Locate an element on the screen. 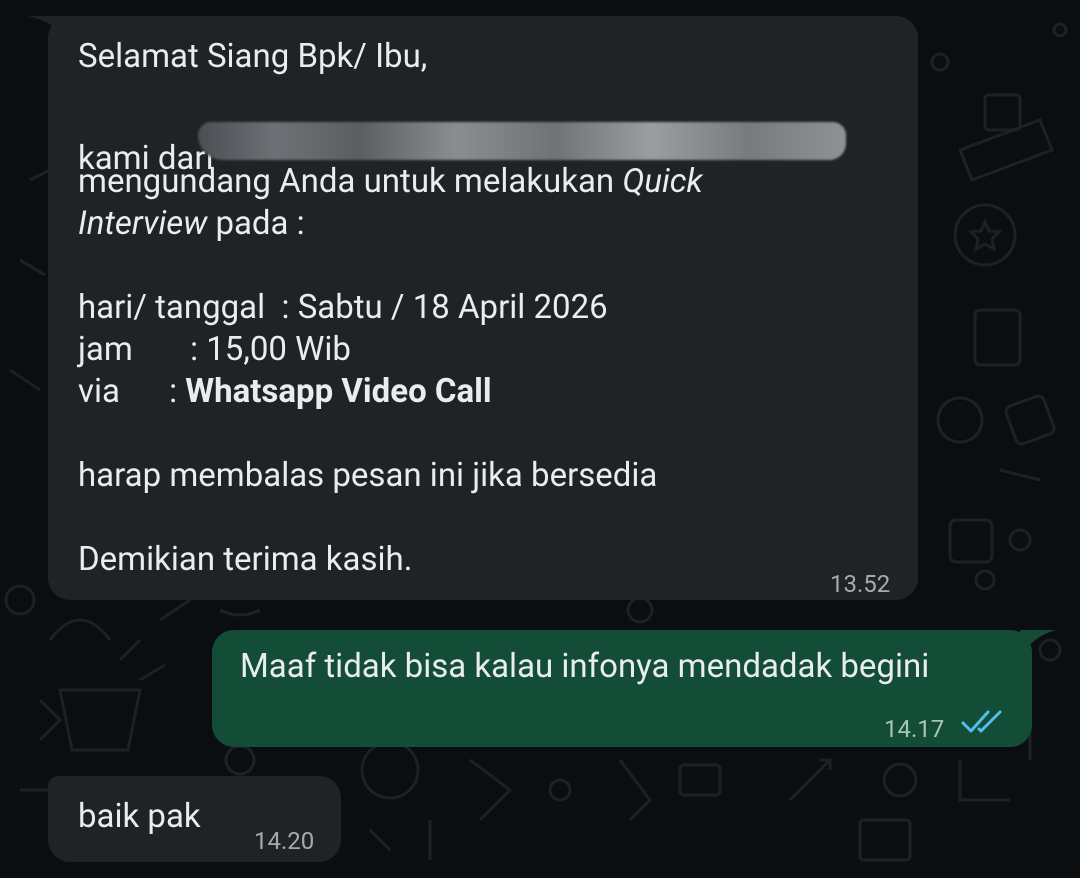 This screenshot has width=1080, height=878. message-text-bold: Whatsapp Video Call is located at coordinates (338, 391).